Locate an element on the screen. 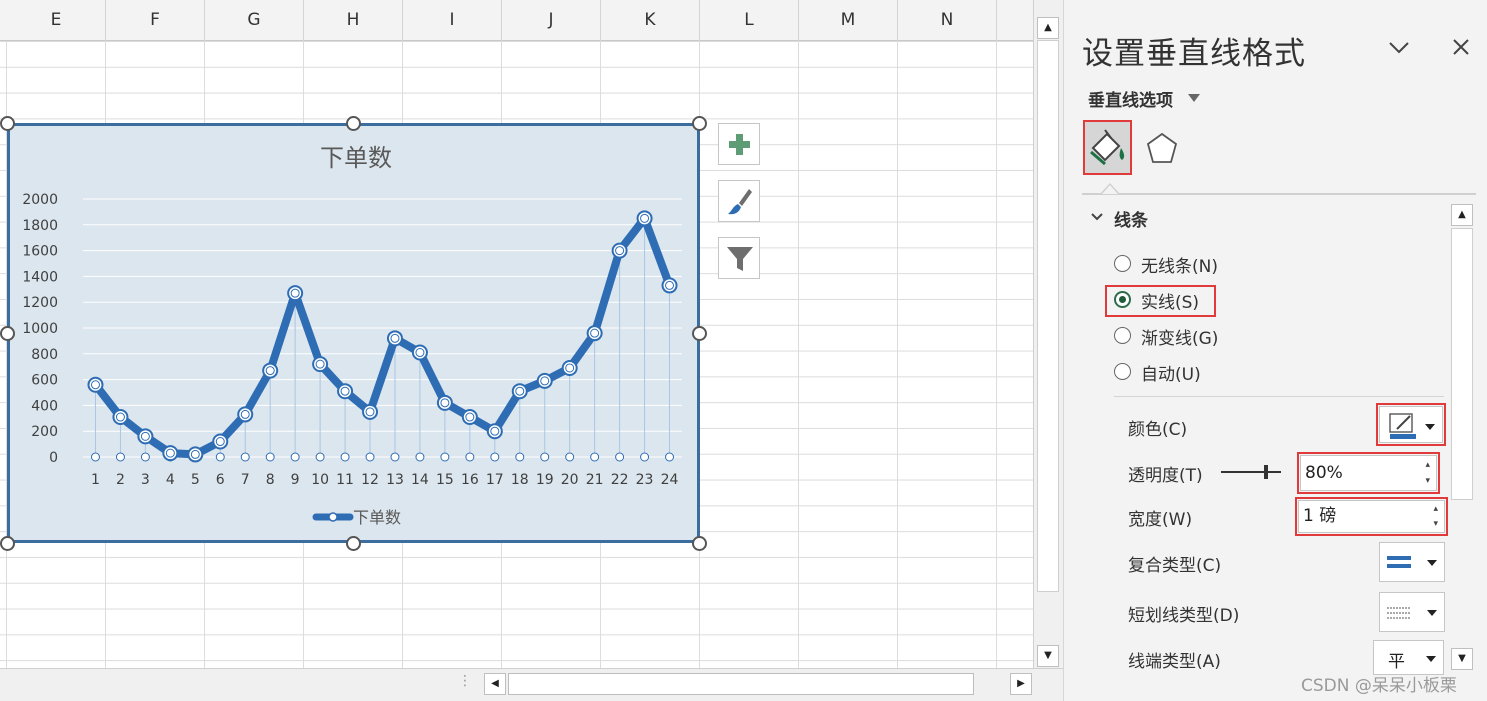 The height and width of the screenshot is (701, 1487). pane-scroll-up-button: ▲ is located at coordinates (1462, 215).